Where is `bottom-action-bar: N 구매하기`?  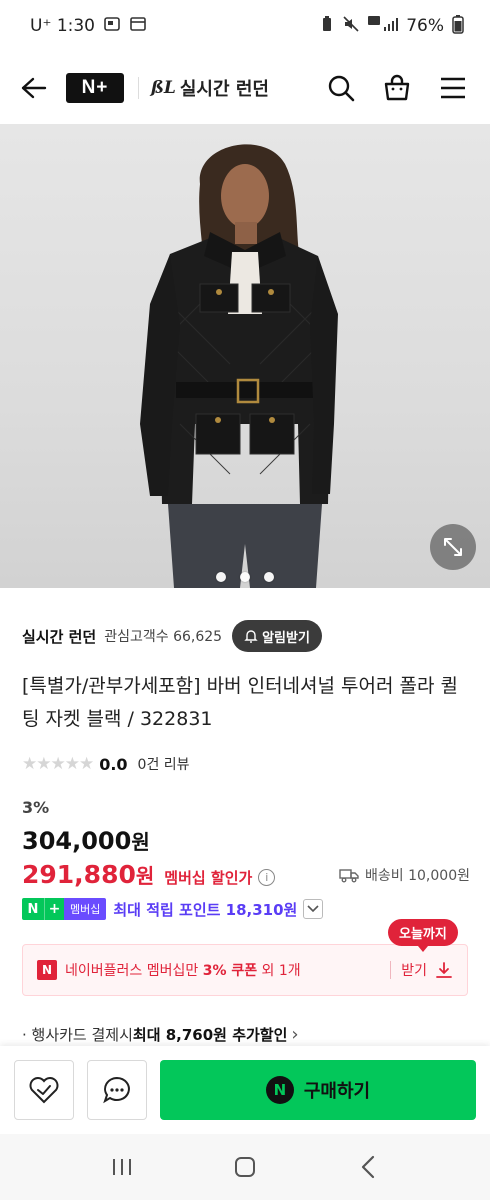
bottom-action-bar: N 구매하기 is located at coordinates (245, 1090).